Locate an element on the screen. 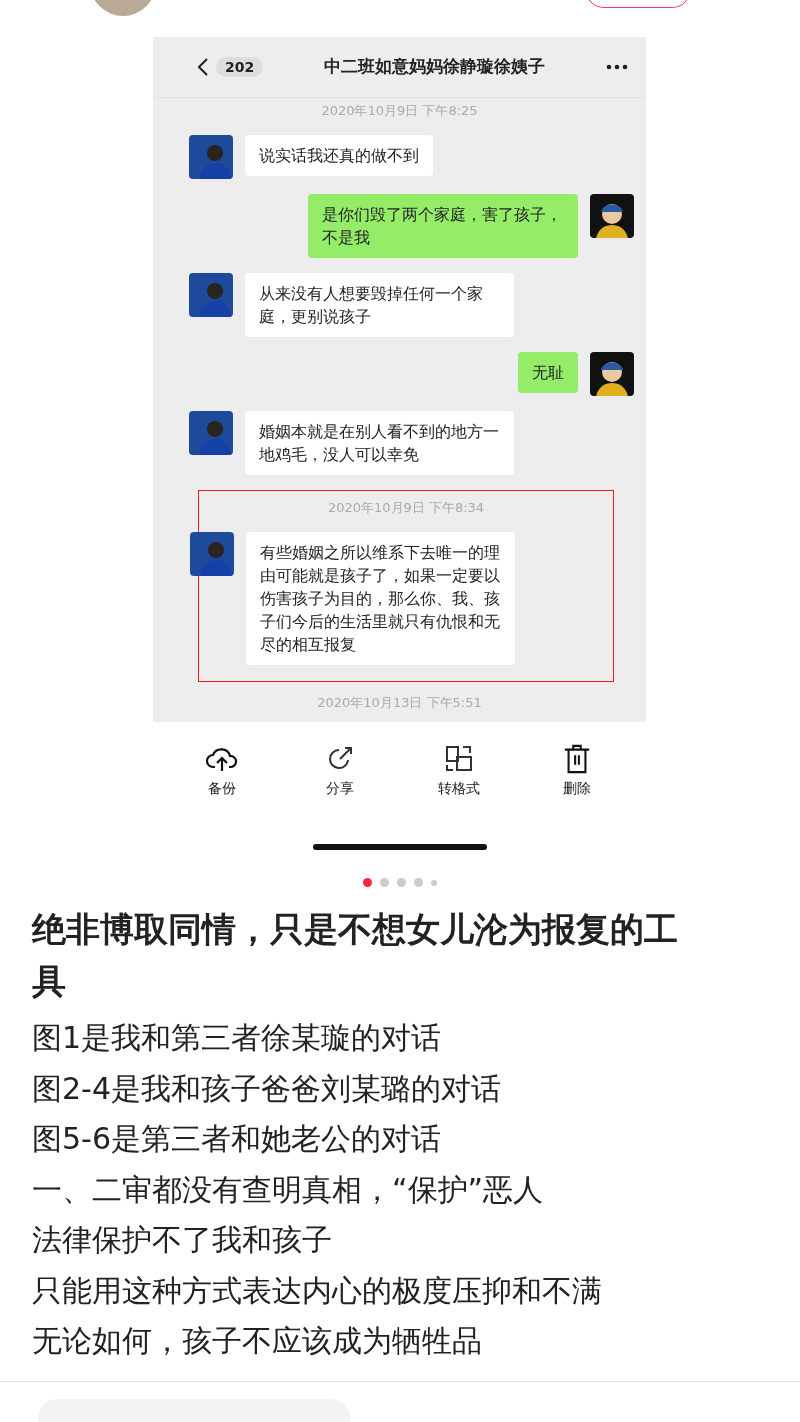  message-bubble: 有些婚姻之所以维系下去唯一的理由可能就是孩子了，如果一定要以伤害孩子为目的，那么你、我、孩子们今后的生活里就只有仇恨和无尽的相互报复 is located at coordinates (380, 598).